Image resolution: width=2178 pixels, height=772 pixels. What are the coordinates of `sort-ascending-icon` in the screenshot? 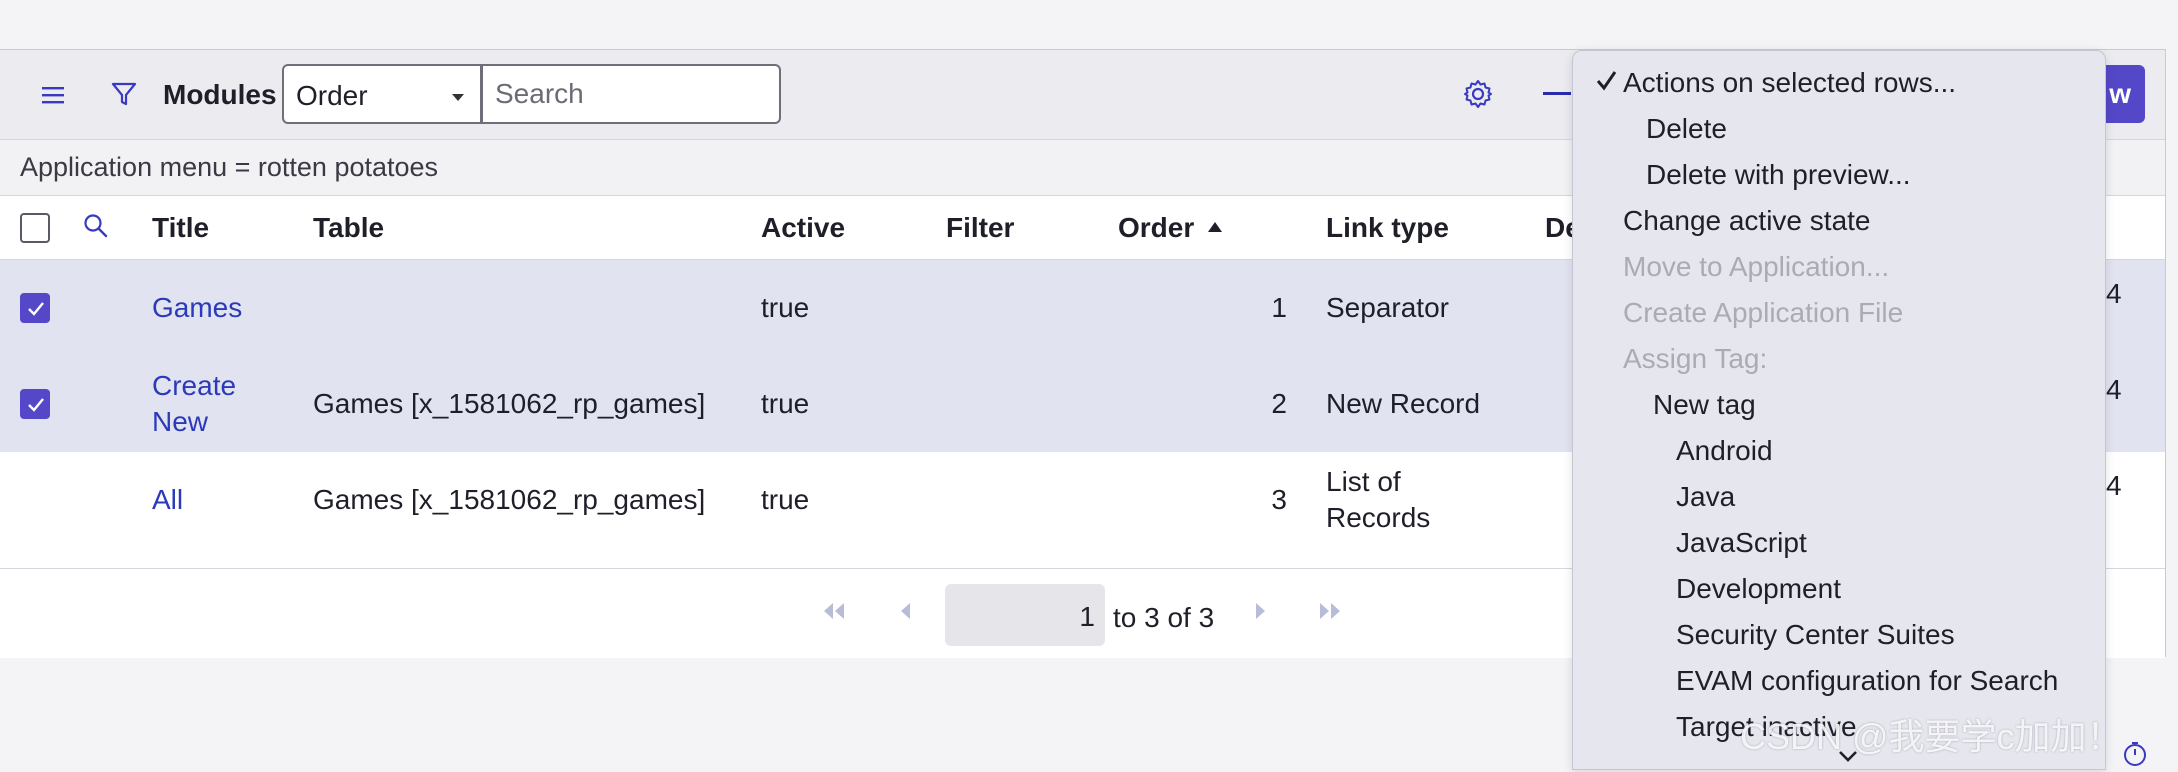 It's located at (1215, 227).